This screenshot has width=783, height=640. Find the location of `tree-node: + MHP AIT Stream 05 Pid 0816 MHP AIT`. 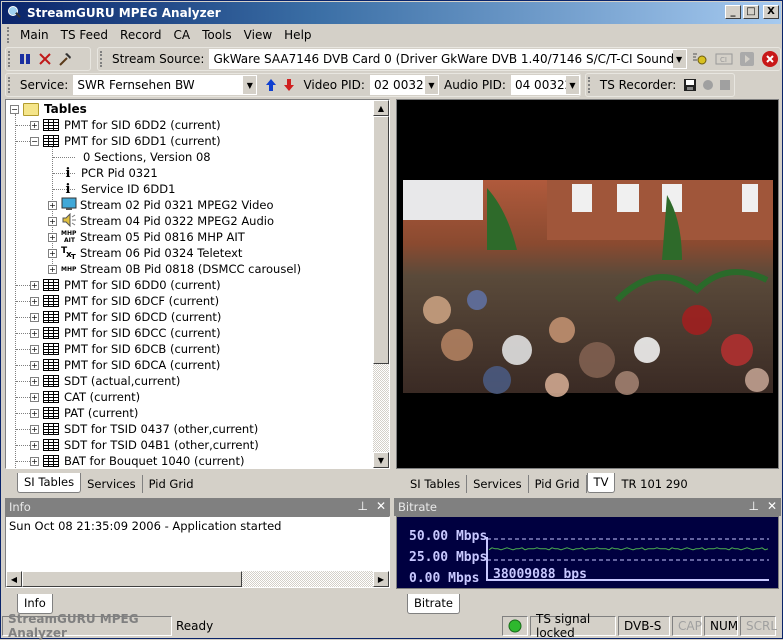

tree-node: + MHP AIT Stream 05 Pid 0816 MHP AIT is located at coordinates (146, 237).